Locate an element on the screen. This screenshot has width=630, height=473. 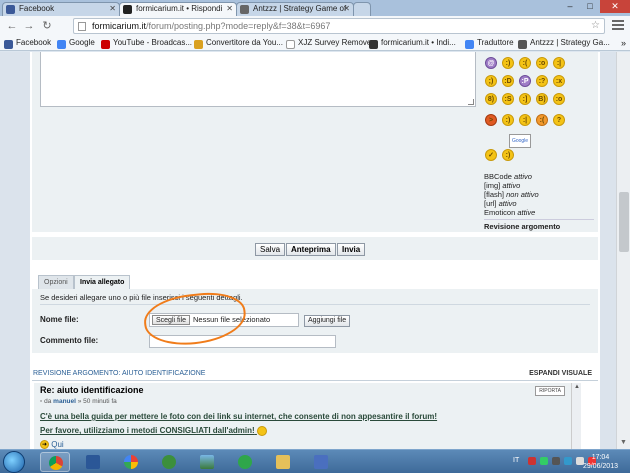
taskbar-paint is located at coordinates (321, 462).